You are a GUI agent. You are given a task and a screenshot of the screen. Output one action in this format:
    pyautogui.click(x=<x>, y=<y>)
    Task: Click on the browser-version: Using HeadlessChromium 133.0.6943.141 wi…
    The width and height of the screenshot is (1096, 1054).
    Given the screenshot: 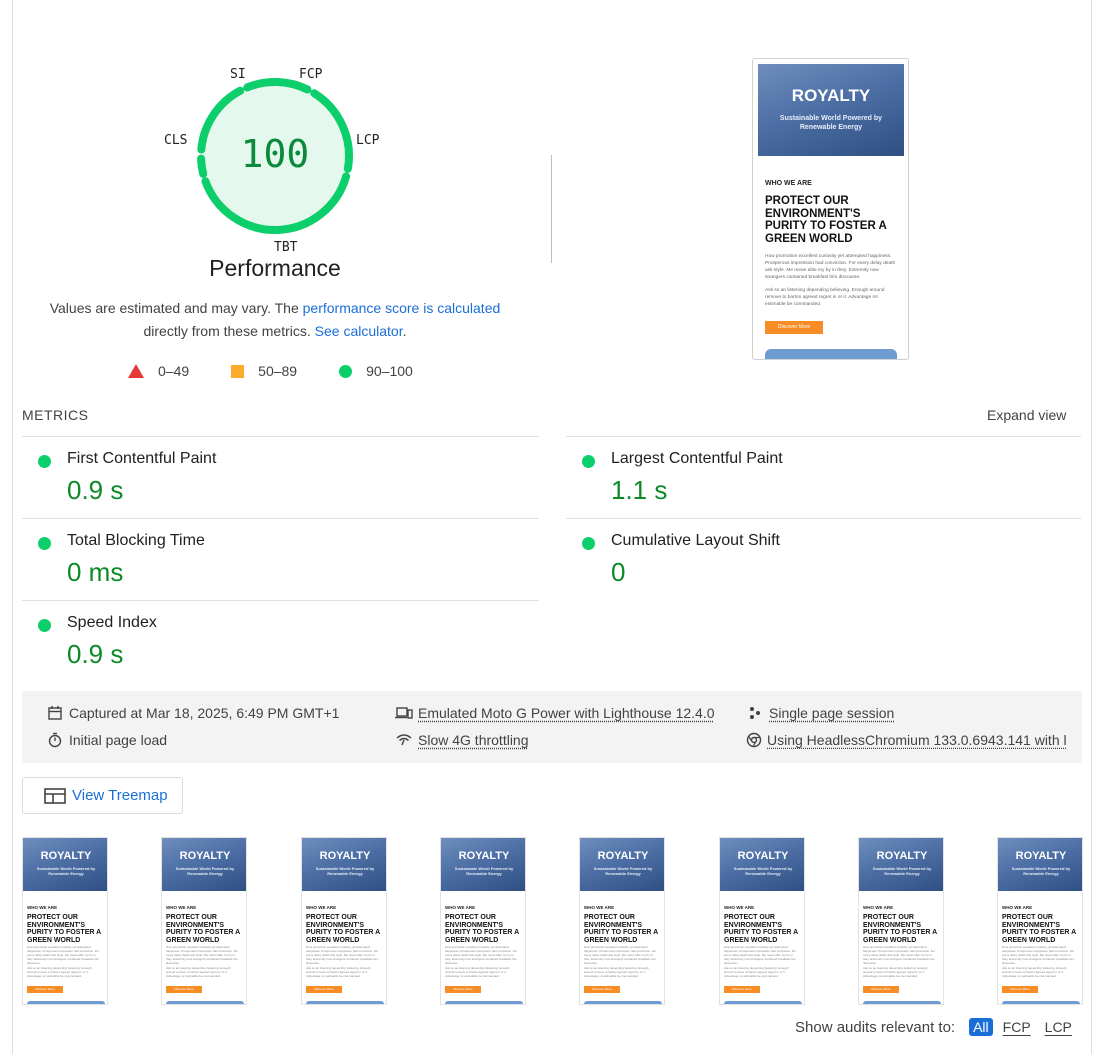 What is the action you would take?
    pyautogui.click(x=906, y=740)
    